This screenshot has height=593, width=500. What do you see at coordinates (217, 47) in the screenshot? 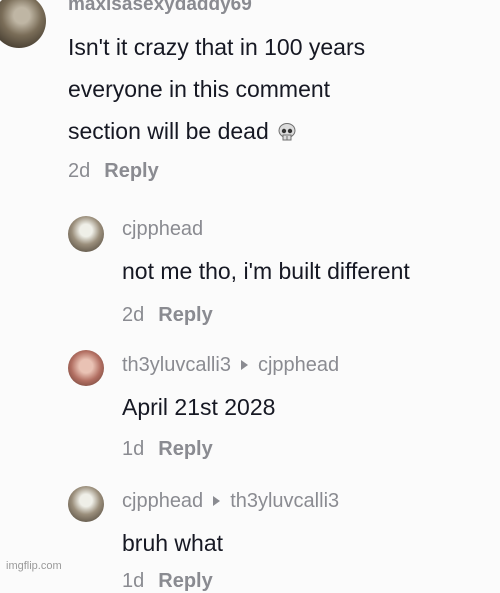
I see `comment-text-line: Isn't it crazy that in 100 years` at bounding box center [217, 47].